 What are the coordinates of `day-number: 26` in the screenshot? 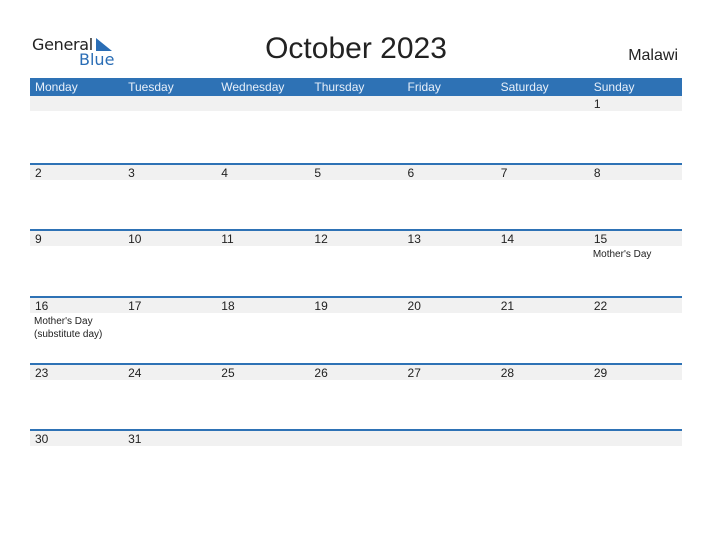 It's located at (321, 373).